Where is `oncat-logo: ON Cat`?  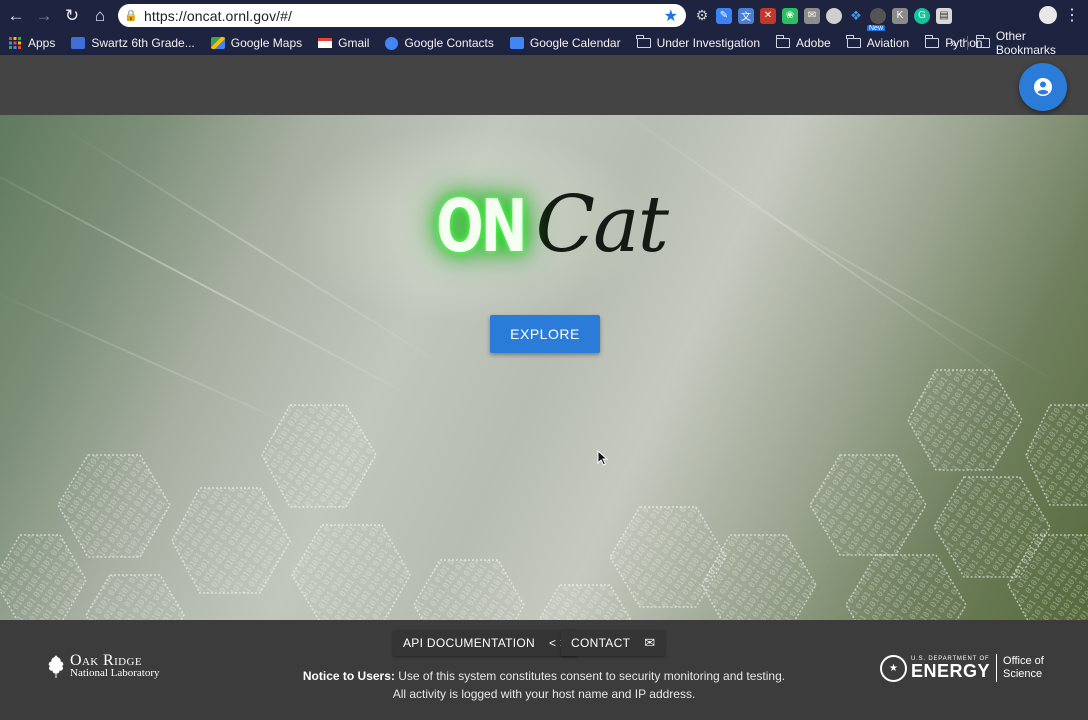 oncat-logo: ON Cat is located at coordinates (552, 225).